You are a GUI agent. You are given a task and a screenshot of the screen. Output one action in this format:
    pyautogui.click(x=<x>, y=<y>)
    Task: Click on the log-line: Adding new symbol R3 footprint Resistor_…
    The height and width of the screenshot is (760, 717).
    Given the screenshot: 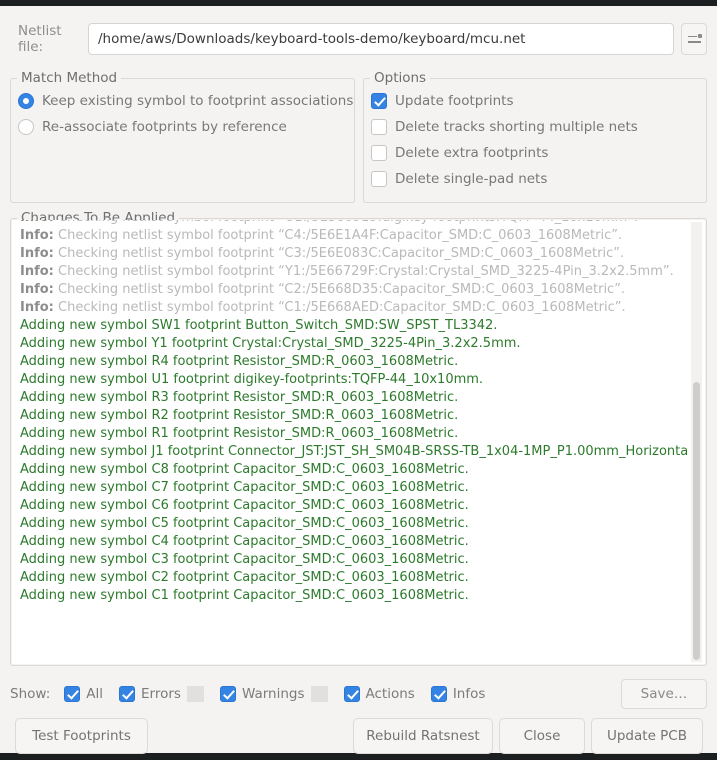 What is the action you would take?
    pyautogui.click(x=354, y=398)
    